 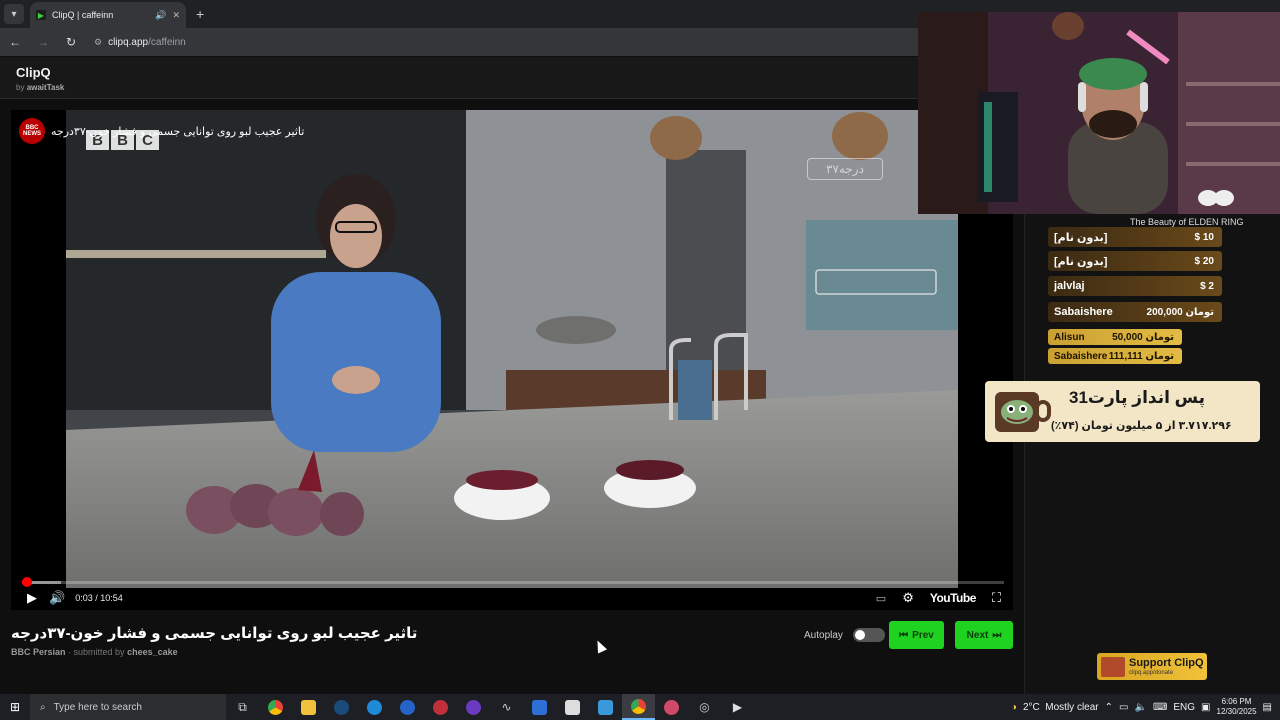 I want to click on meta-separator: · submitted by, so click(x=96, y=652).